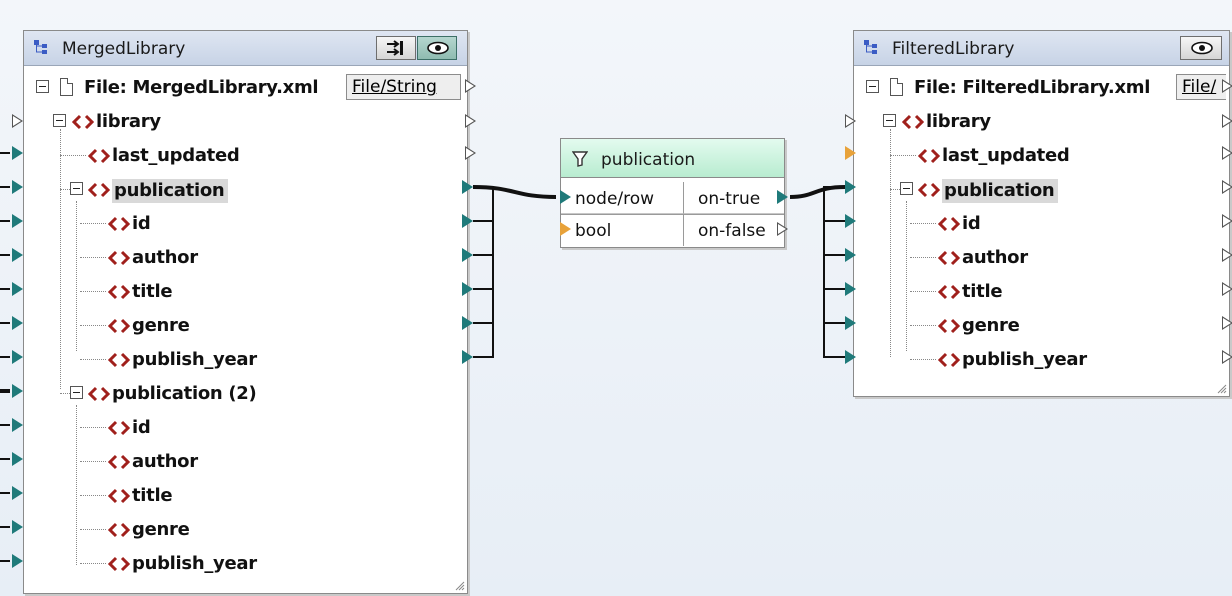 The image size is (1232, 596). What do you see at coordinates (403, 87) in the screenshot?
I see `file-string-button: File/String` at bounding box center [403, 87].